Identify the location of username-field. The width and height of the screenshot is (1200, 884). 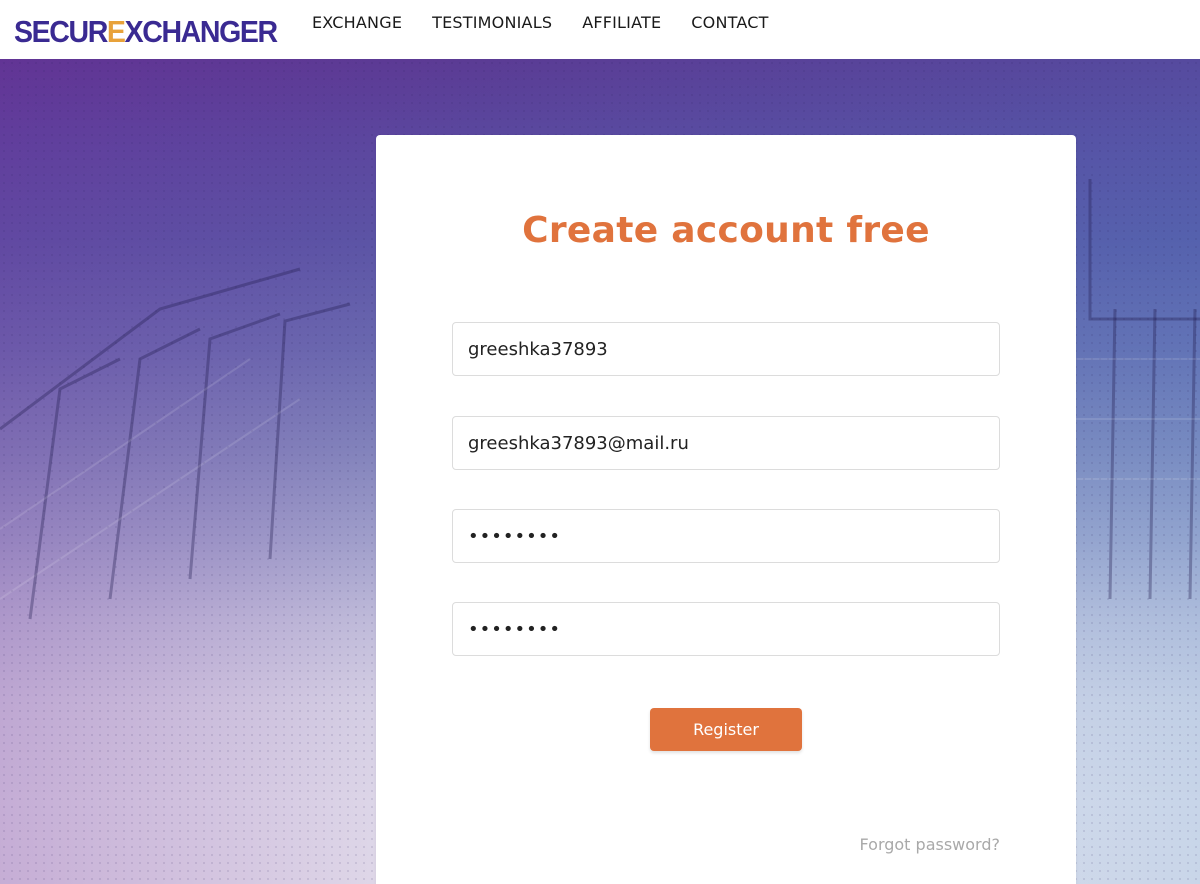
(726, 349).